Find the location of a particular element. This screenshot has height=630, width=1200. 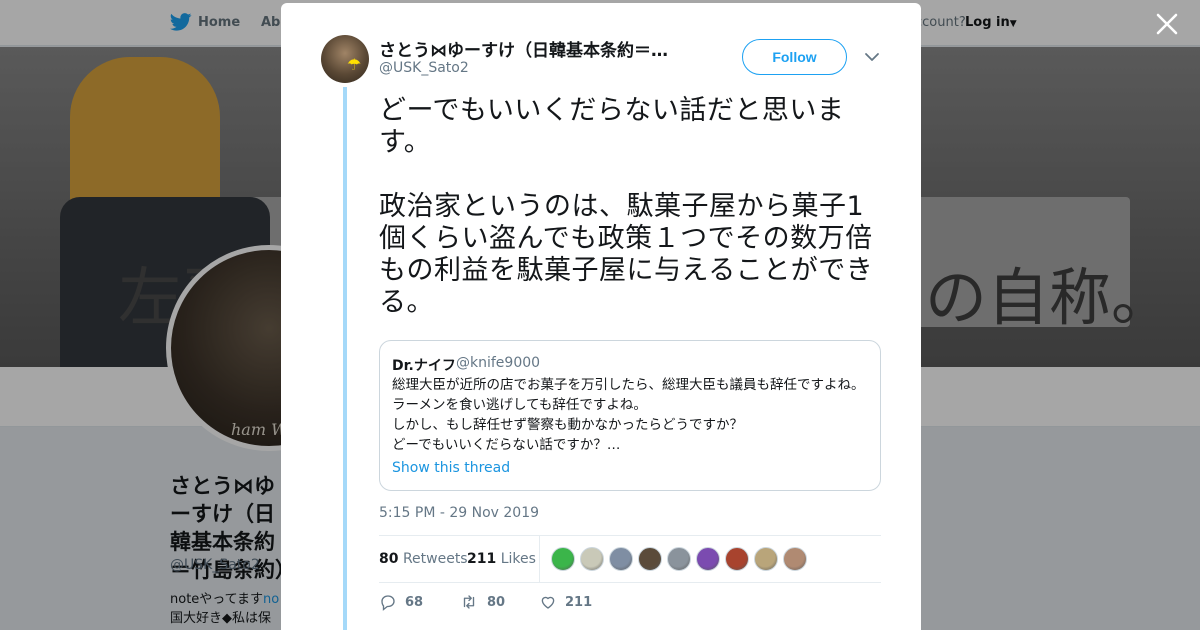

tweet-stats: 80 Retweets 211 Likes is located at coordinates (630, 559).